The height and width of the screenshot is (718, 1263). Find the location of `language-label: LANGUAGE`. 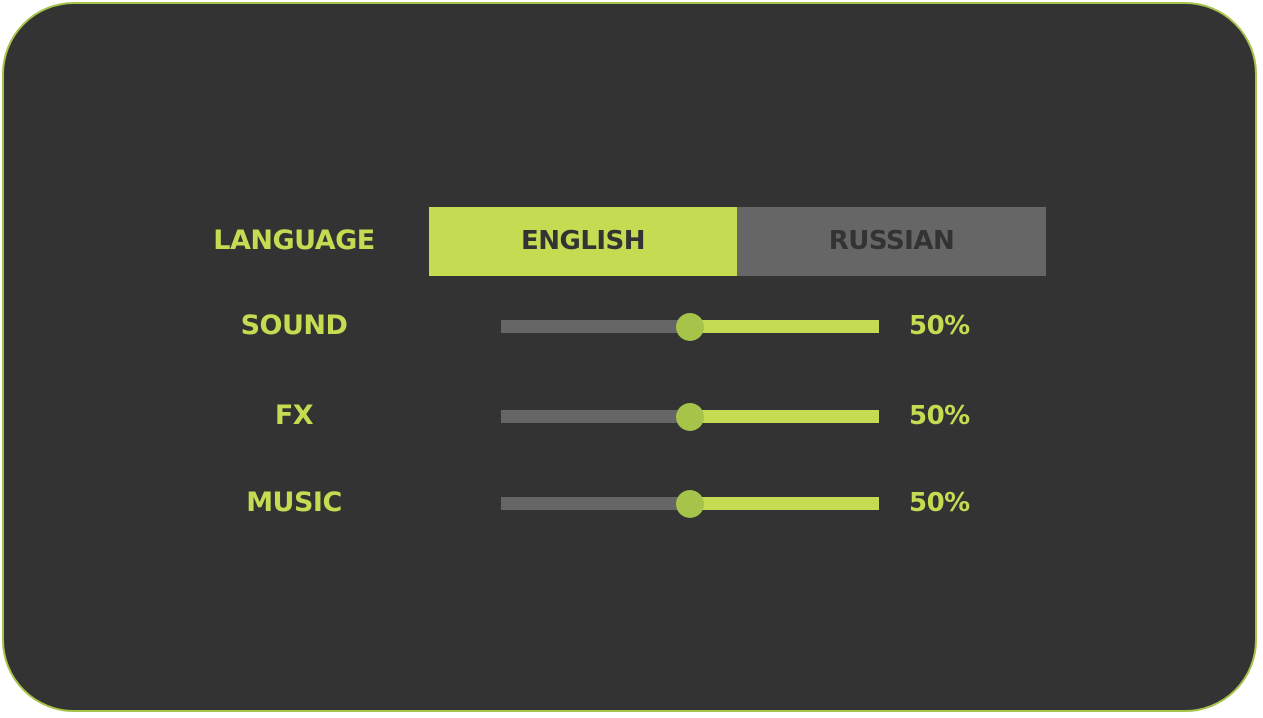

language-label: LANGUAGE is located at coordinates (294, 240).